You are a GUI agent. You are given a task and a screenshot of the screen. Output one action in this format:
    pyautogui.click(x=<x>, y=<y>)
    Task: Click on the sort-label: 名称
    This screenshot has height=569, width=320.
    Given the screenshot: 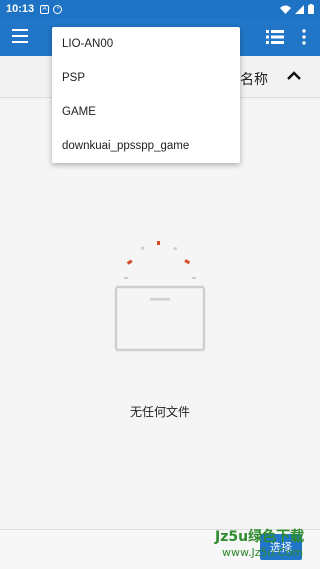 What is the action you would take?
    pyautogui.click(x=254, y=79)
    